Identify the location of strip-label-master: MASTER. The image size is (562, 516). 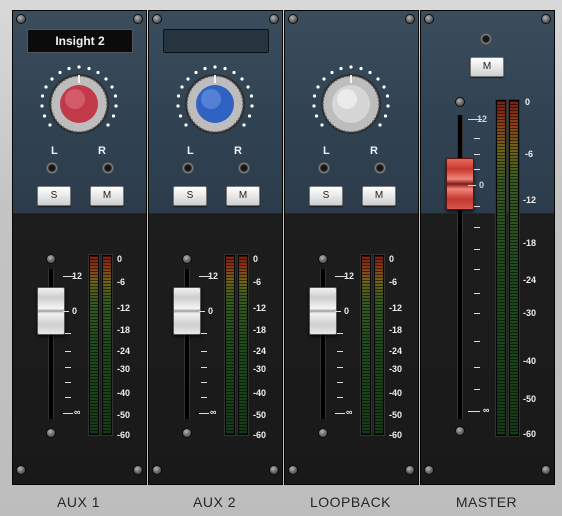
(486, 502).